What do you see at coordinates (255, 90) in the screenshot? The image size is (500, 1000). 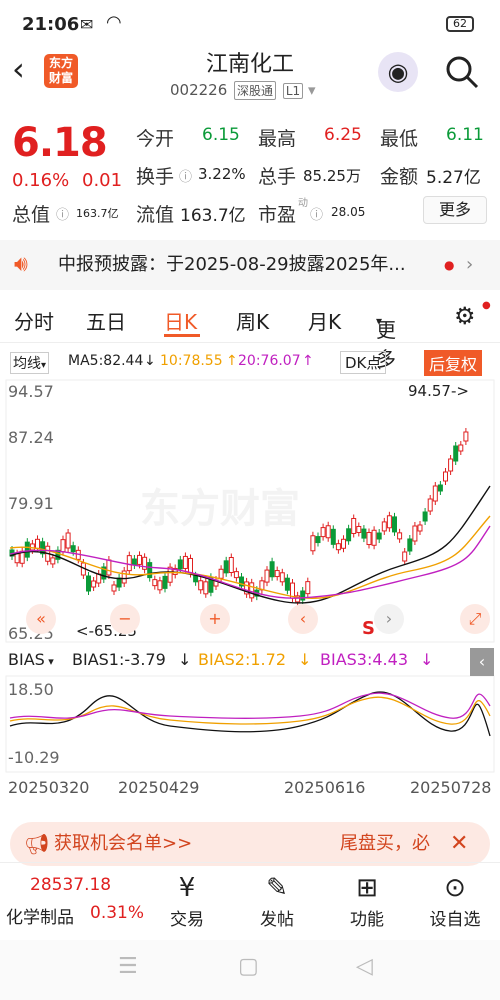 I see `exchange-tag: 深股通` at bounding box center [255, 90].